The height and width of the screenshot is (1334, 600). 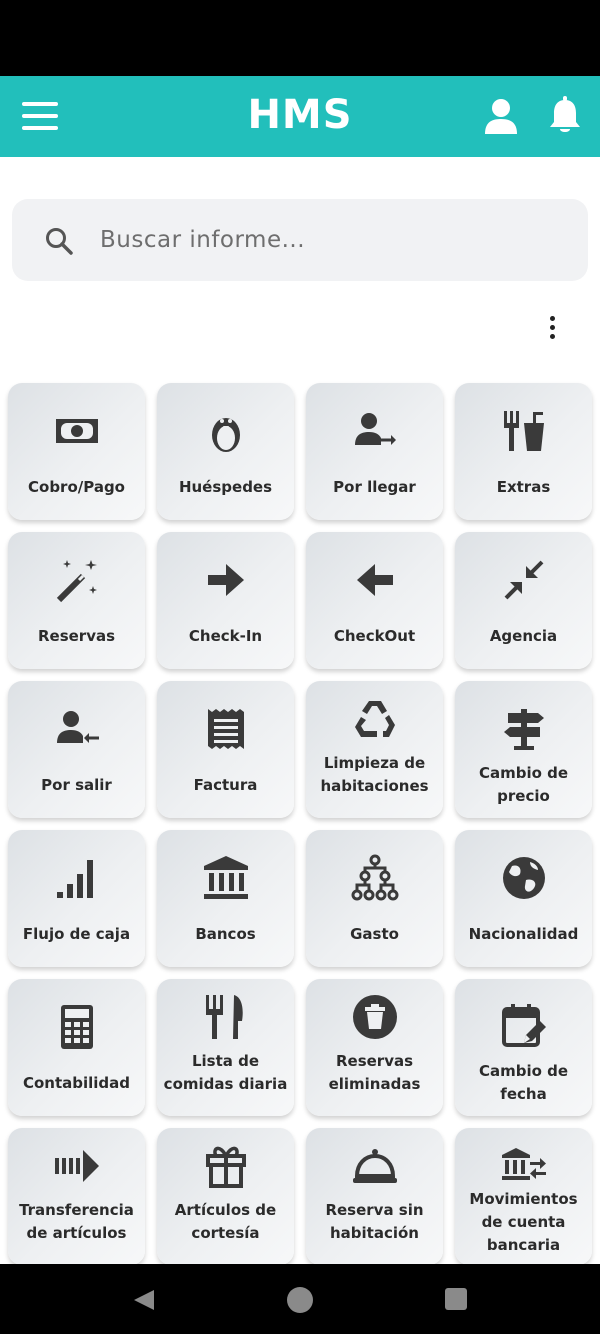 I want to click on tile-flujo-caja: Flujo de caja, so click(x=76, y=898).